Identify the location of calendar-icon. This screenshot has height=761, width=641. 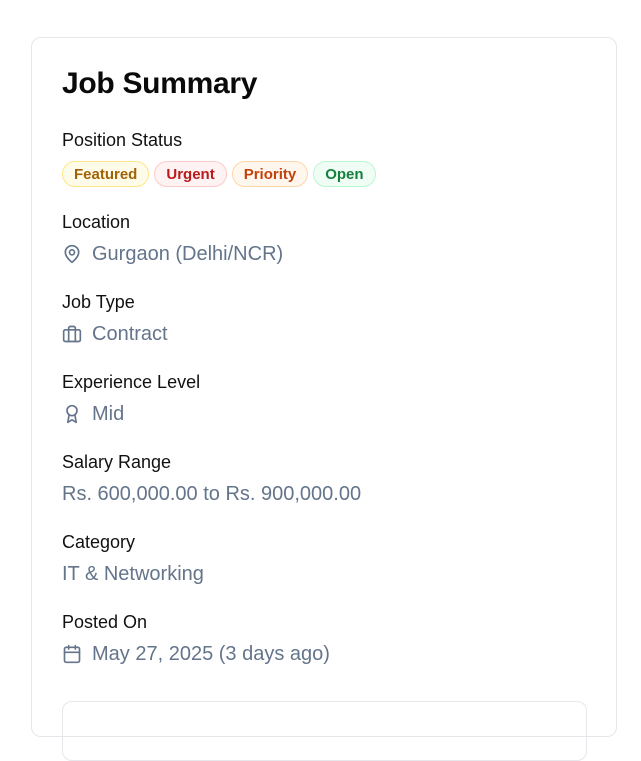
(72, 654).